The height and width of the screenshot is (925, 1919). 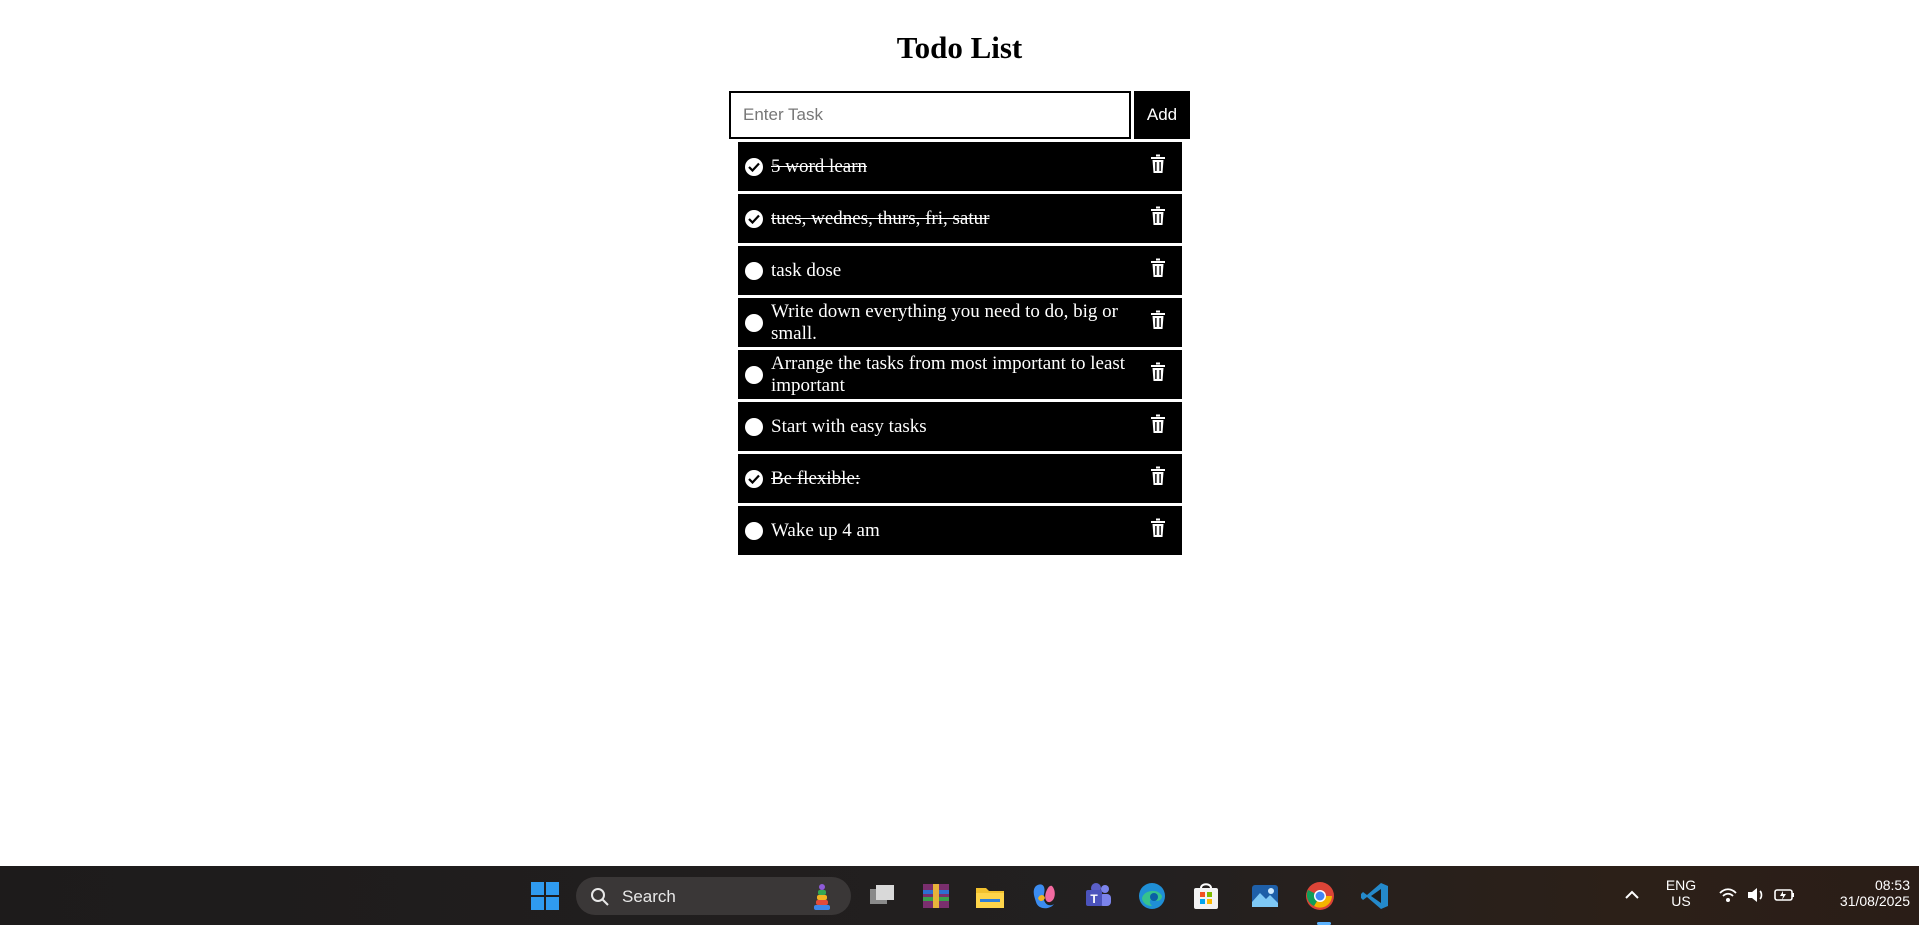 What do you see at coordinates (882, 896) in the screenshot?
I see `task-view-icon` at bounding box center [882, 896].